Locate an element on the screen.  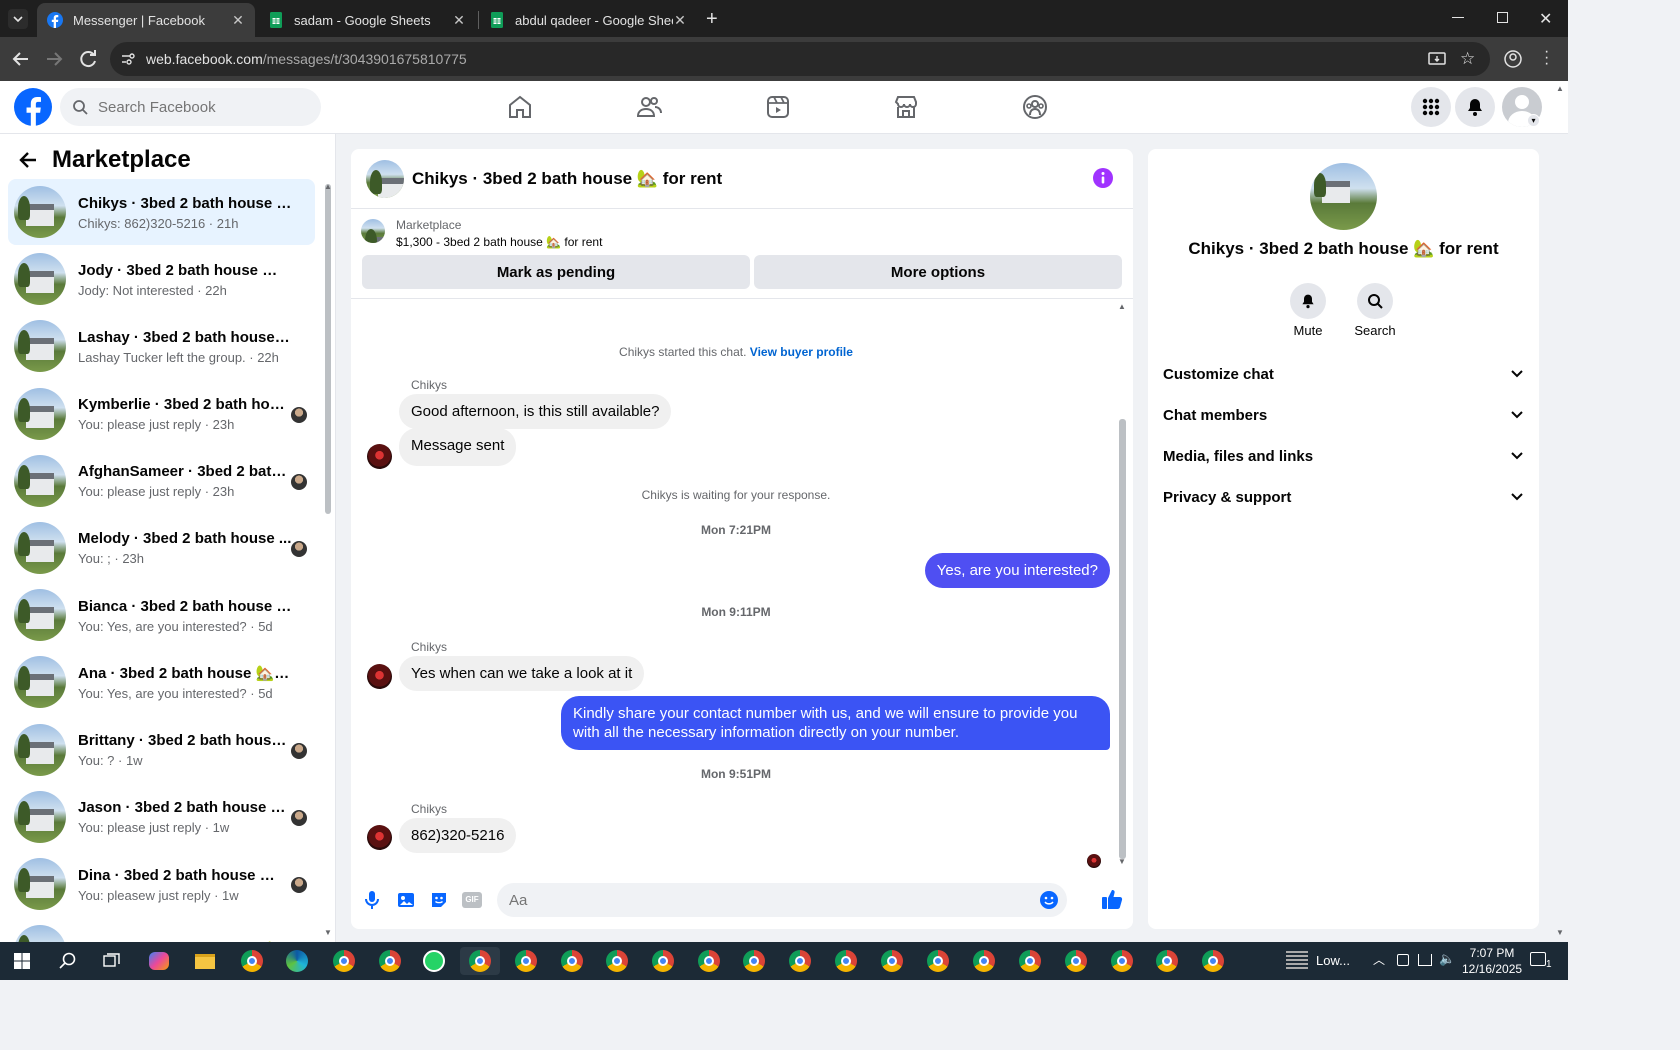
facebook-search is located at coordinates (190, 107).